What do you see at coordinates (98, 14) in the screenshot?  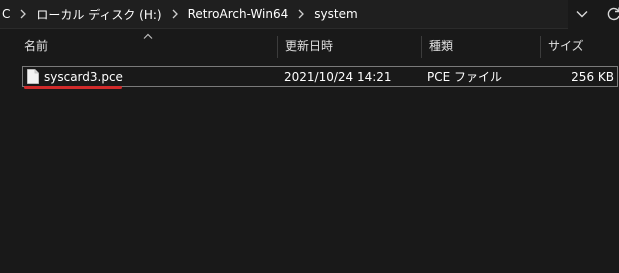 I see `breadcrumb-local-disk: ローカル ディスク (H:)` at bounding box center [98, 14].